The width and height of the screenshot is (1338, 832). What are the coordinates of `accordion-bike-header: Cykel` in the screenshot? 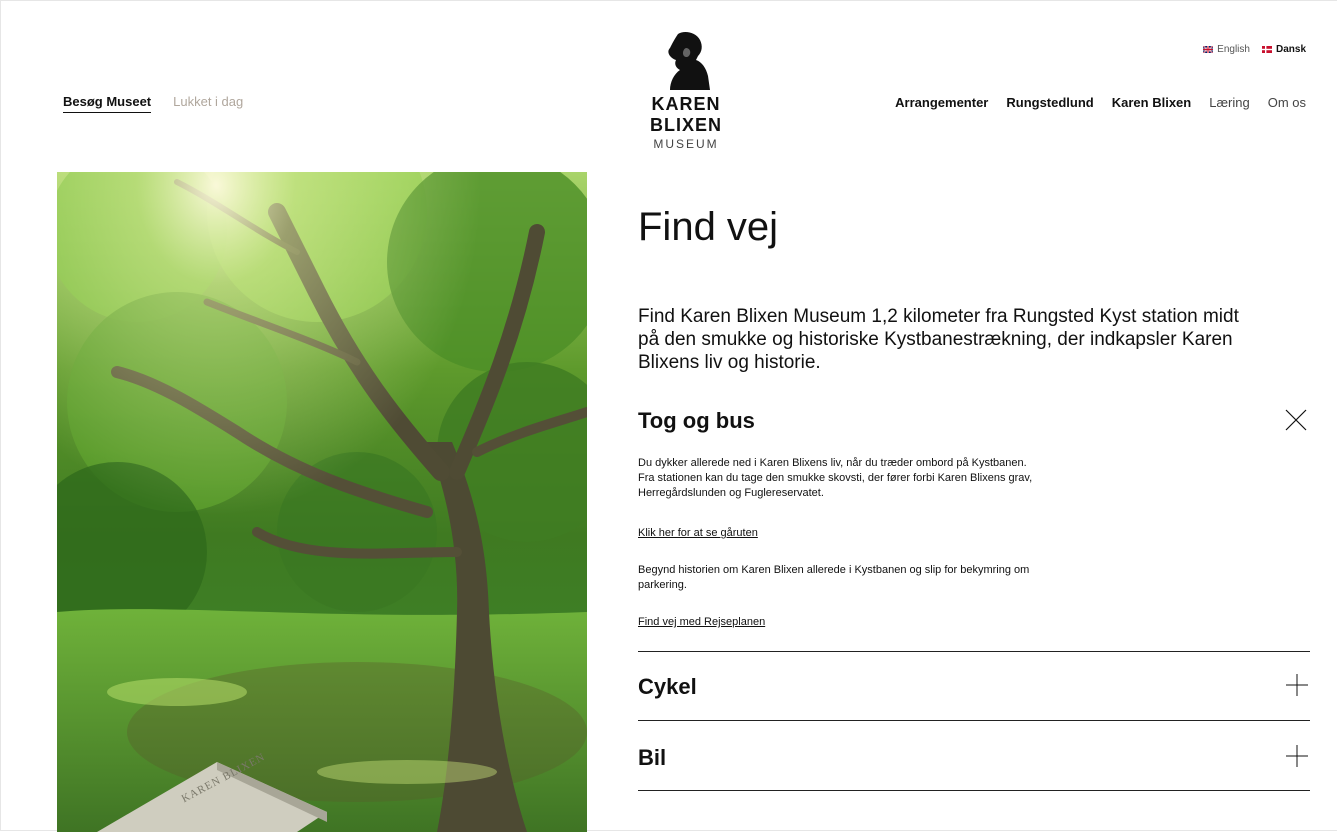 It's located at (973, 689).